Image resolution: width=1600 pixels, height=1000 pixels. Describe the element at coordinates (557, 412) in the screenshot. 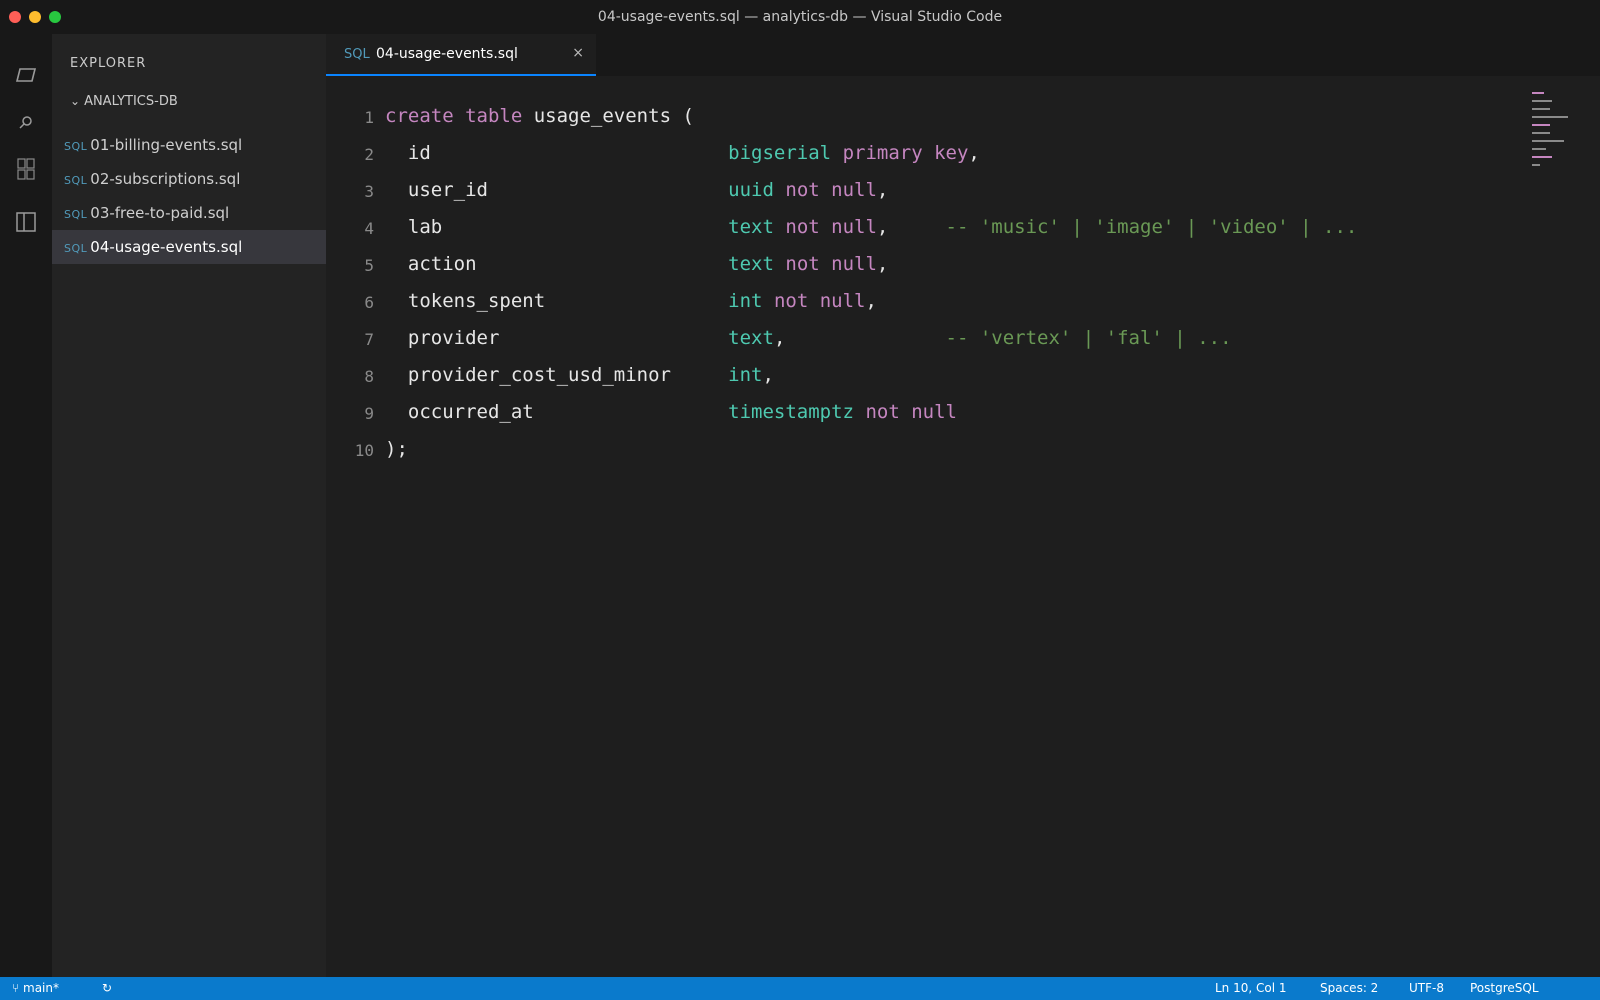

I see `code-token: occurred_at` at that location.